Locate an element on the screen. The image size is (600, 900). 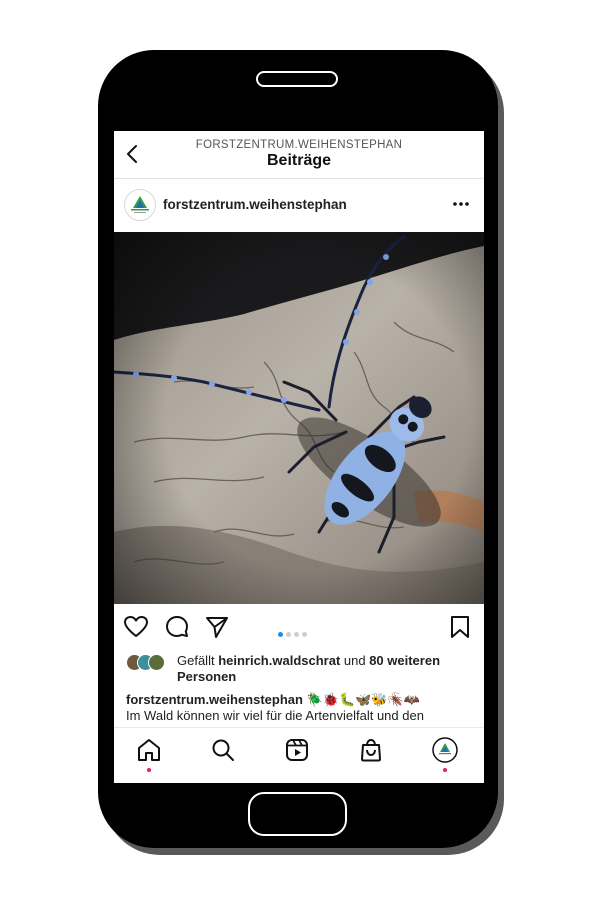
caption-emojis: 🪲🐞🐛🦋🐝🪳🦇 is located at coordinates (361, 699).